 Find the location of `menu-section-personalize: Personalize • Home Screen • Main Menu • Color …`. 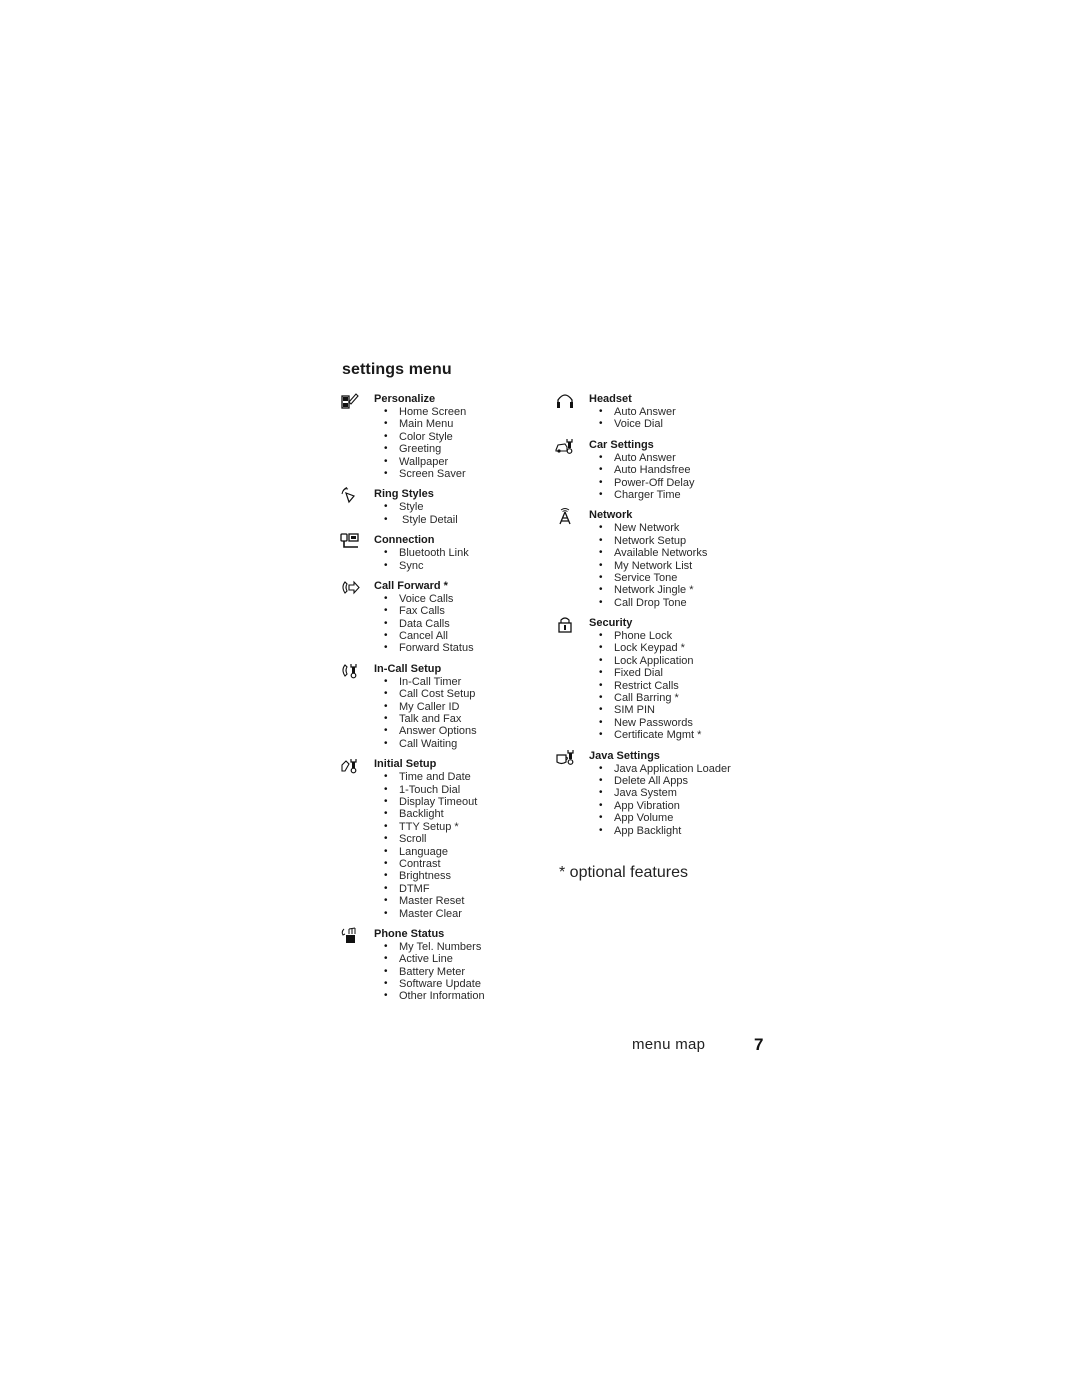

menu-section-personalize: Personalize • Home Screen • Main Menu • Color … is located at coordinates (412, 436).